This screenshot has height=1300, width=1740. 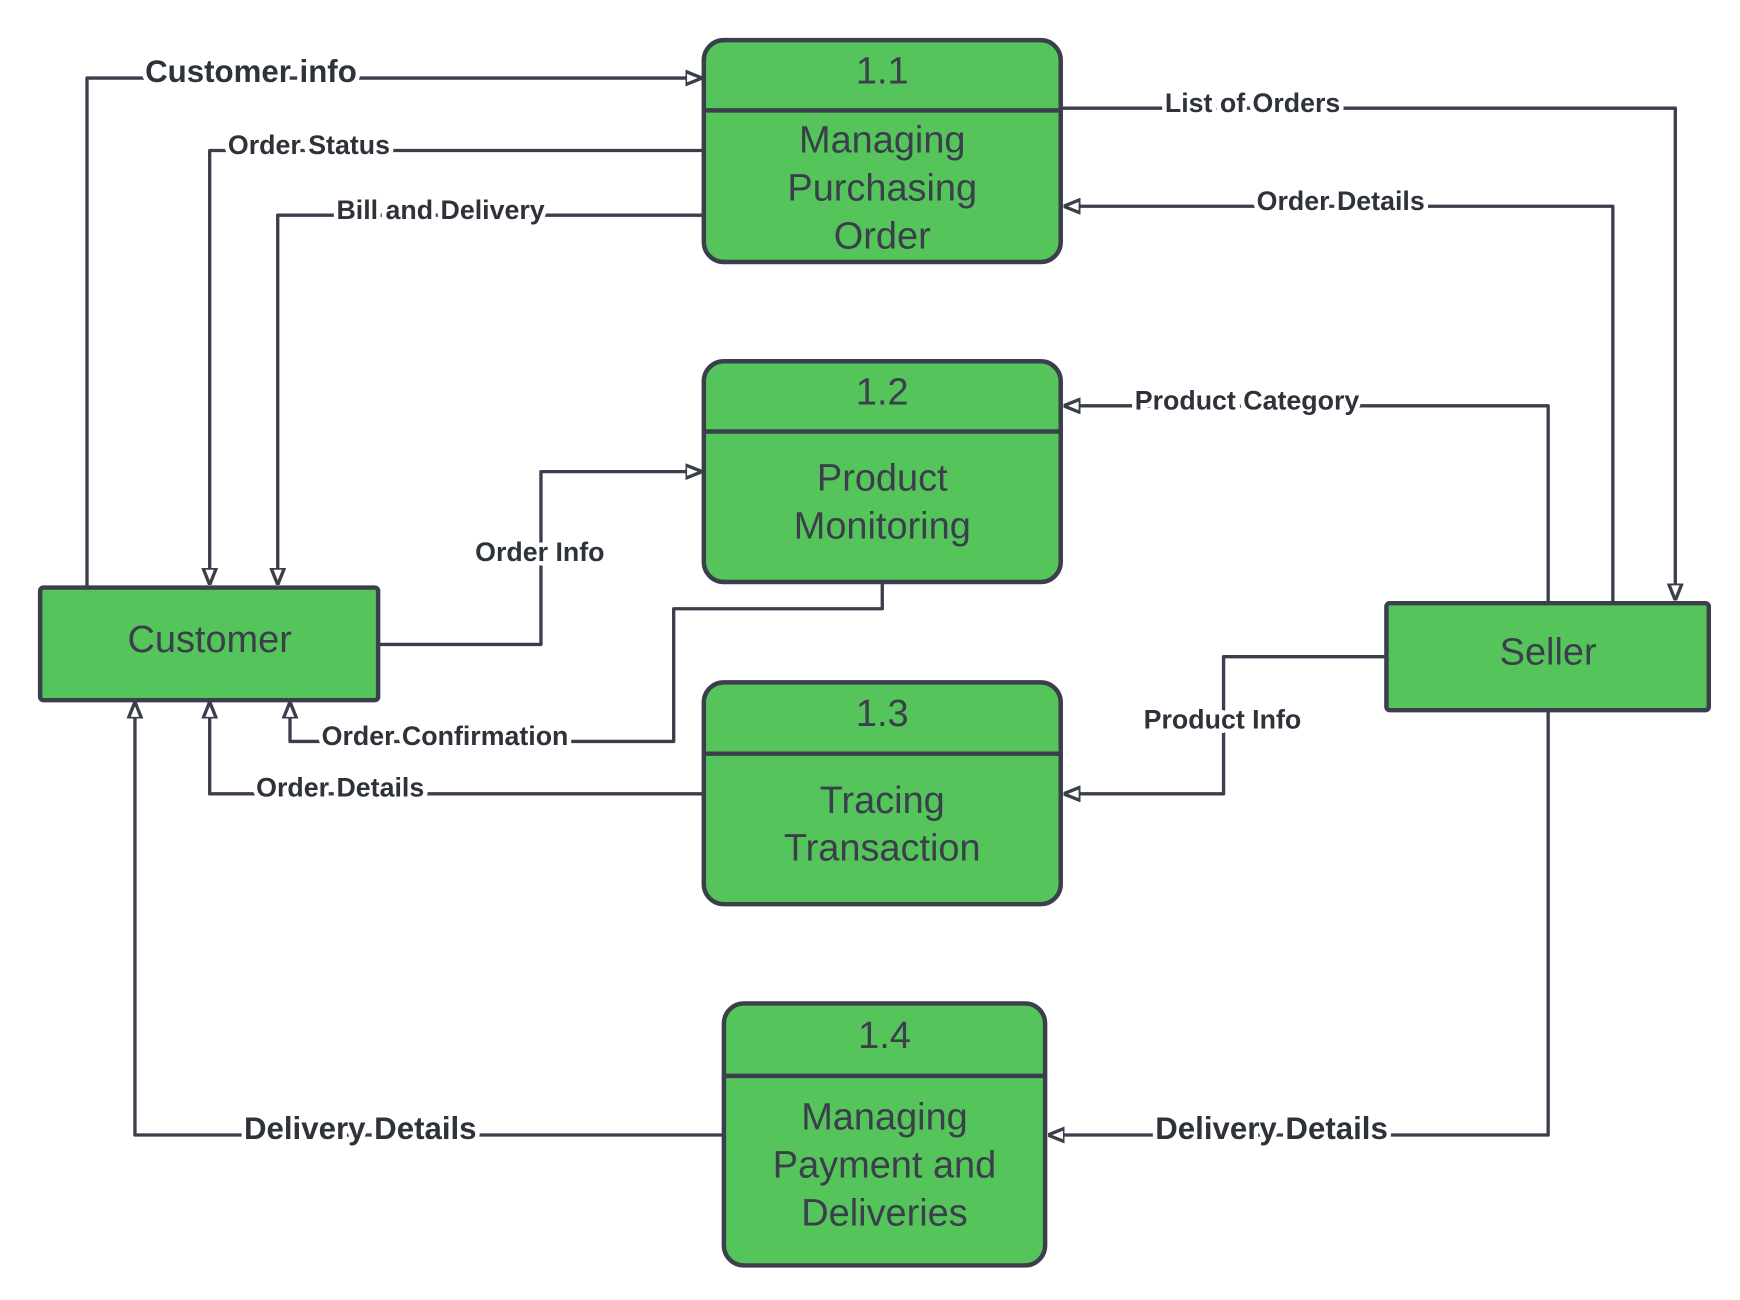 What do you see at coordinates (440, 210) in the screenshot?
I see `flow-label: Bill and Delivery` at bounding box center [440, 210].